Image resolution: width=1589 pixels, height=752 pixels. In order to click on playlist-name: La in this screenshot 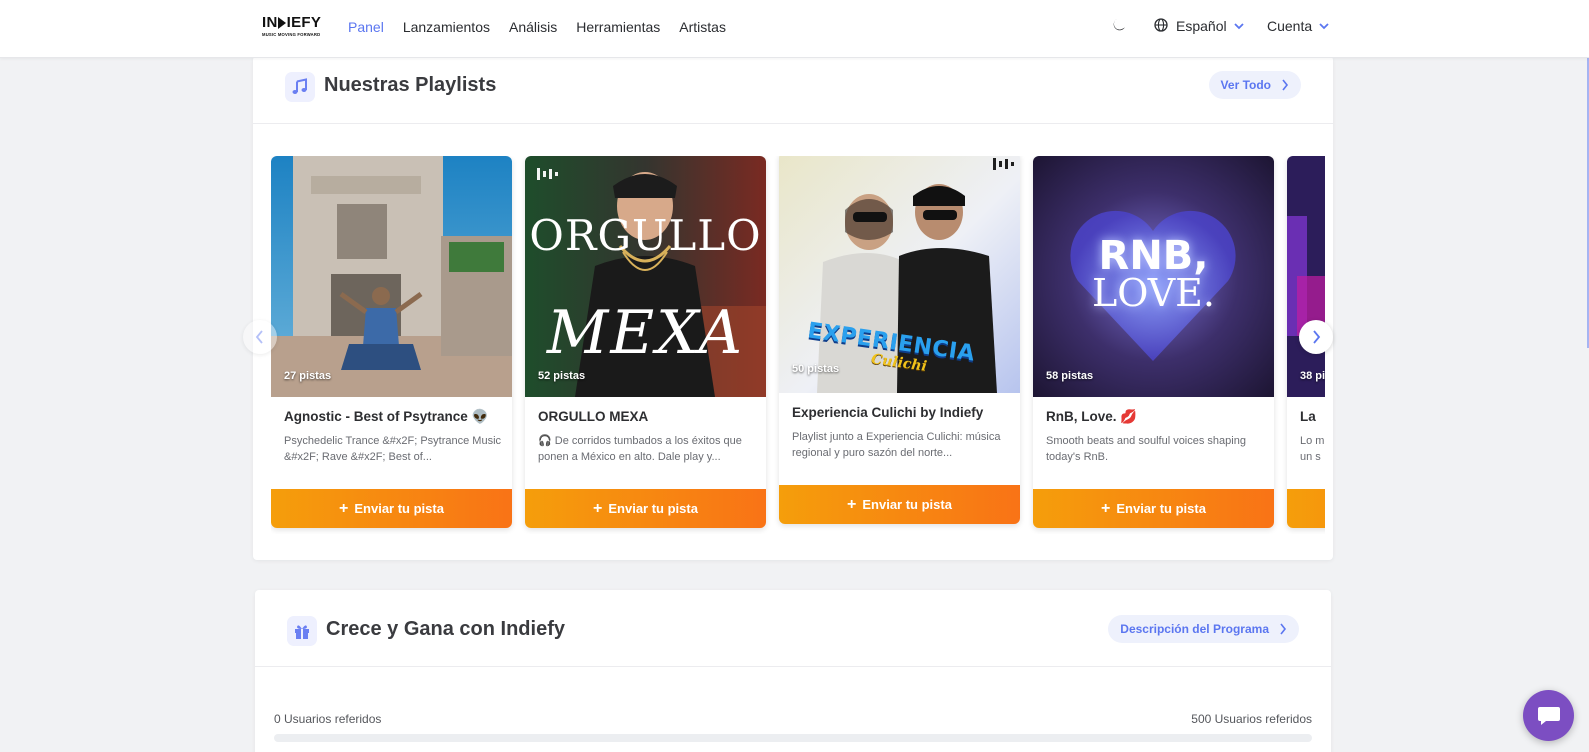, I will do `click(1308, 416)`.